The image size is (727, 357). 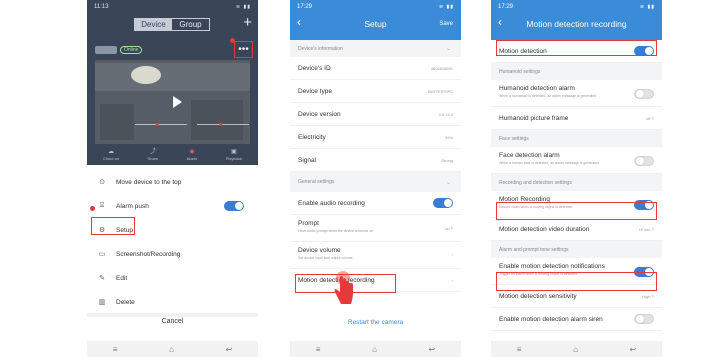 I want to click on ellipsis-icon: •••, so click(x=243, y=49).